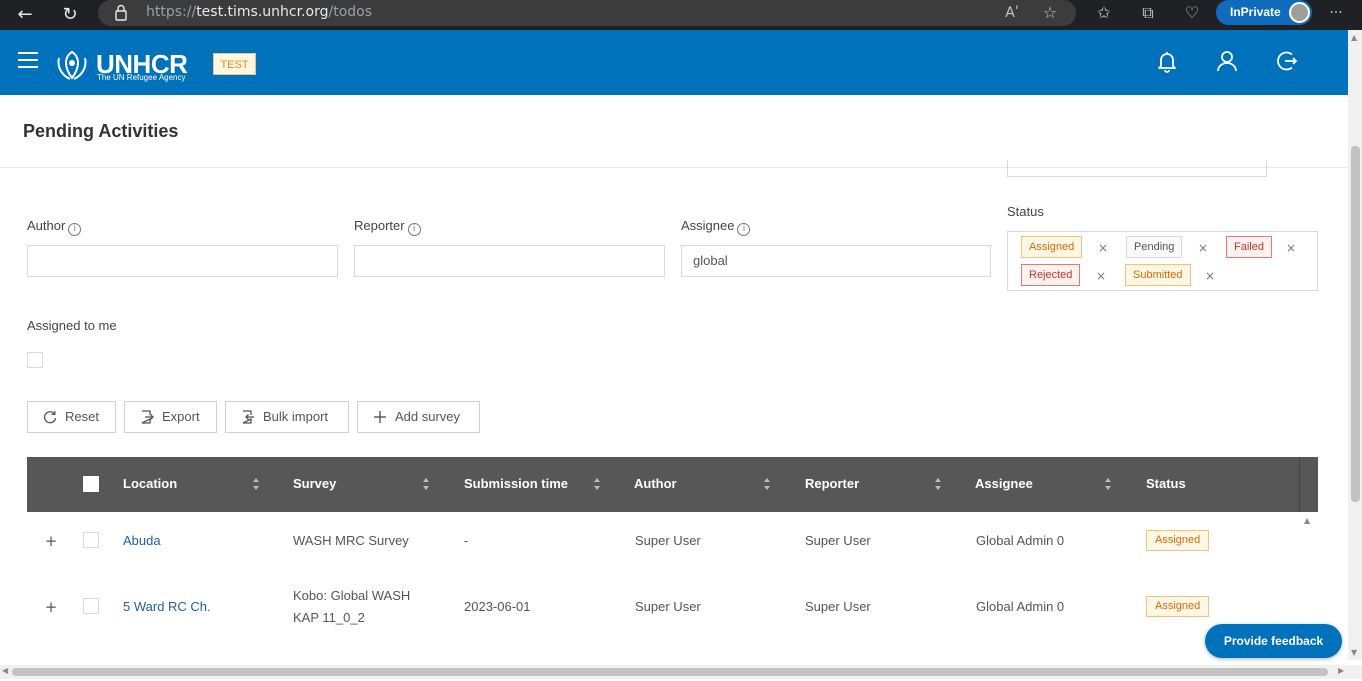  What do you see at coordinates (1052, 247) in the screenshot?
I see `status-tag-assigned: Assigned` at bounding box center [1052, 247].